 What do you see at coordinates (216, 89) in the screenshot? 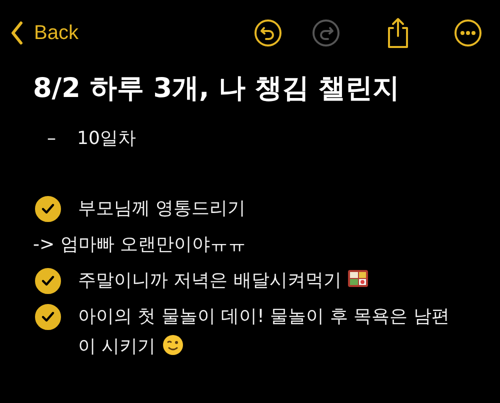
I see `note-title: 8/2 하루 3개, 나 챙김 챌린지` at bounding box center [216, 89].